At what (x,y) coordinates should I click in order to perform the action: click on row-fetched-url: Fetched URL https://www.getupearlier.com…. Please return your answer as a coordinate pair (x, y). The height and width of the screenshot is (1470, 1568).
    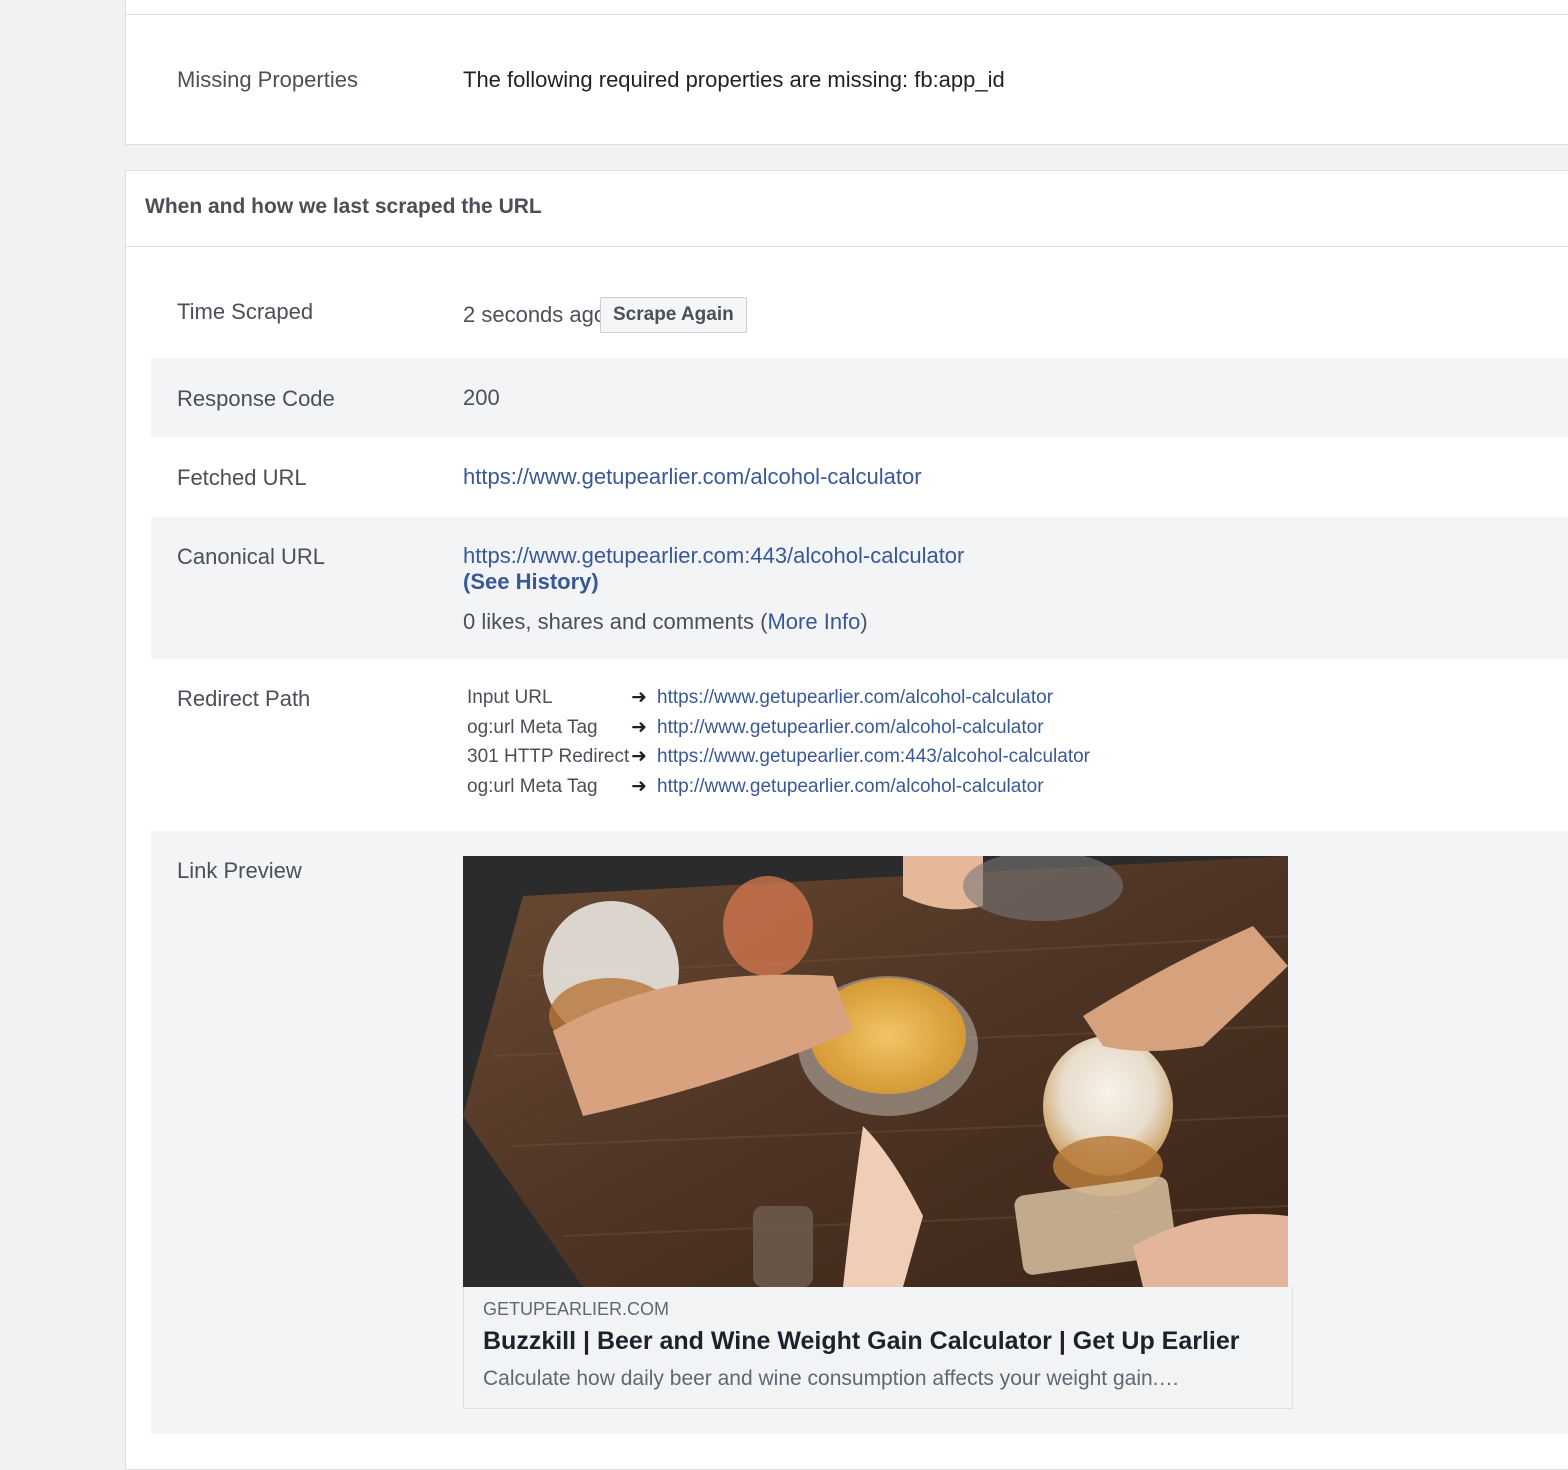
    Looking at the image, I should click on (859, 477).